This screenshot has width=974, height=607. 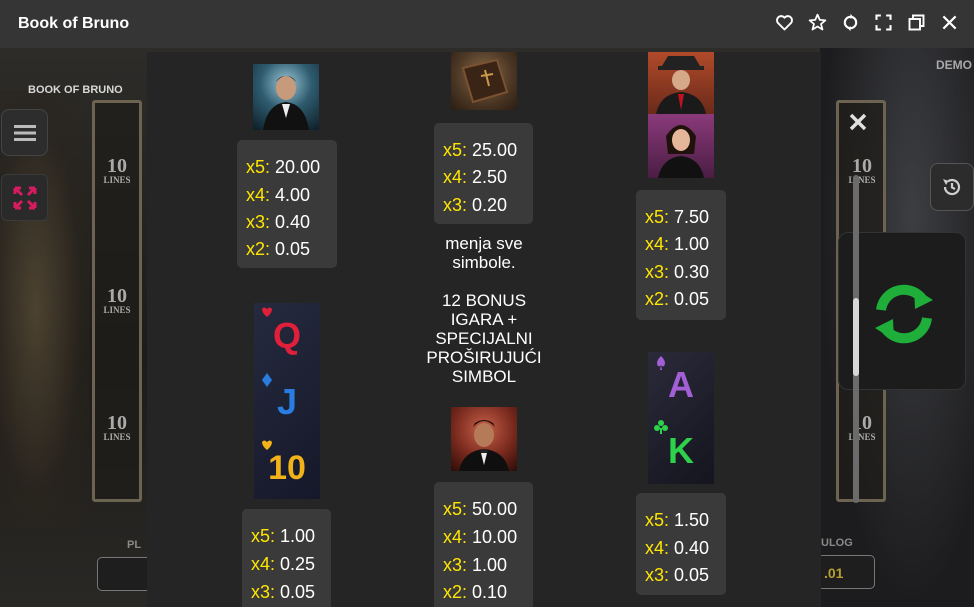 What do you see at coordinates (916, 22) in the screenshot?
I see `restore-window-icon` at bounding box center [916, 22].